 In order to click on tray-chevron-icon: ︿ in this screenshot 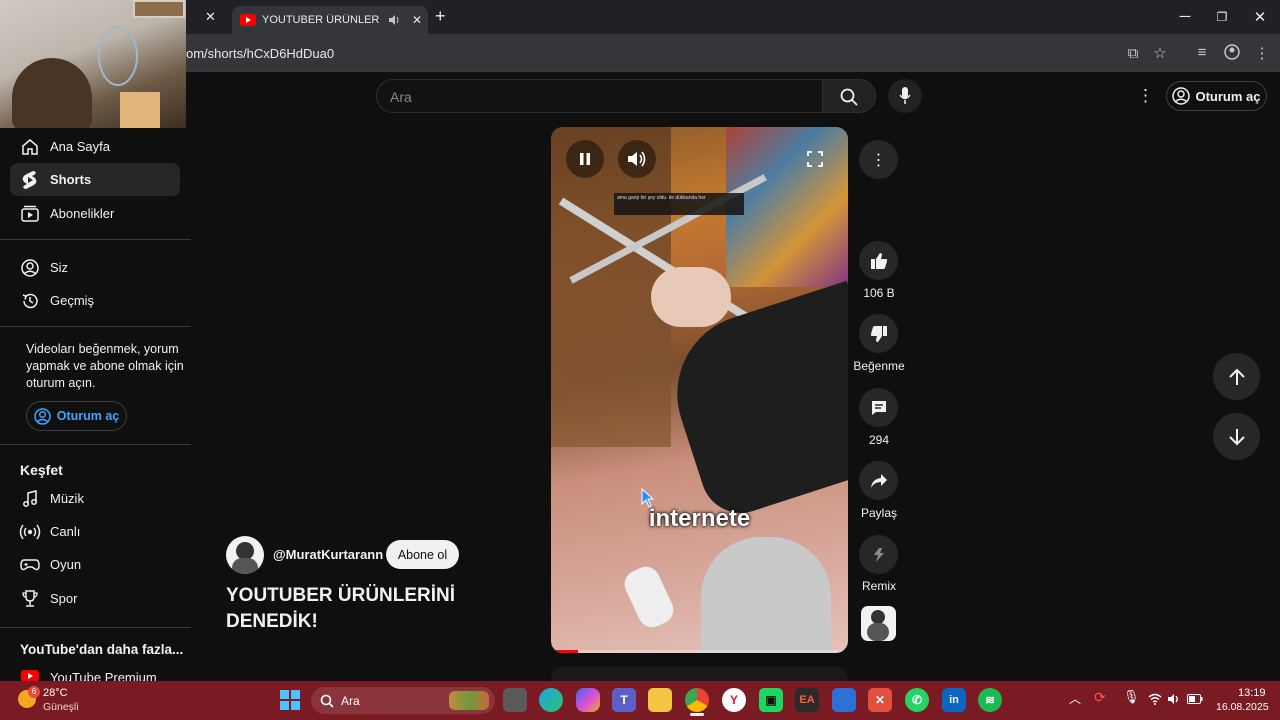, I will do `click(1075, 698)`.